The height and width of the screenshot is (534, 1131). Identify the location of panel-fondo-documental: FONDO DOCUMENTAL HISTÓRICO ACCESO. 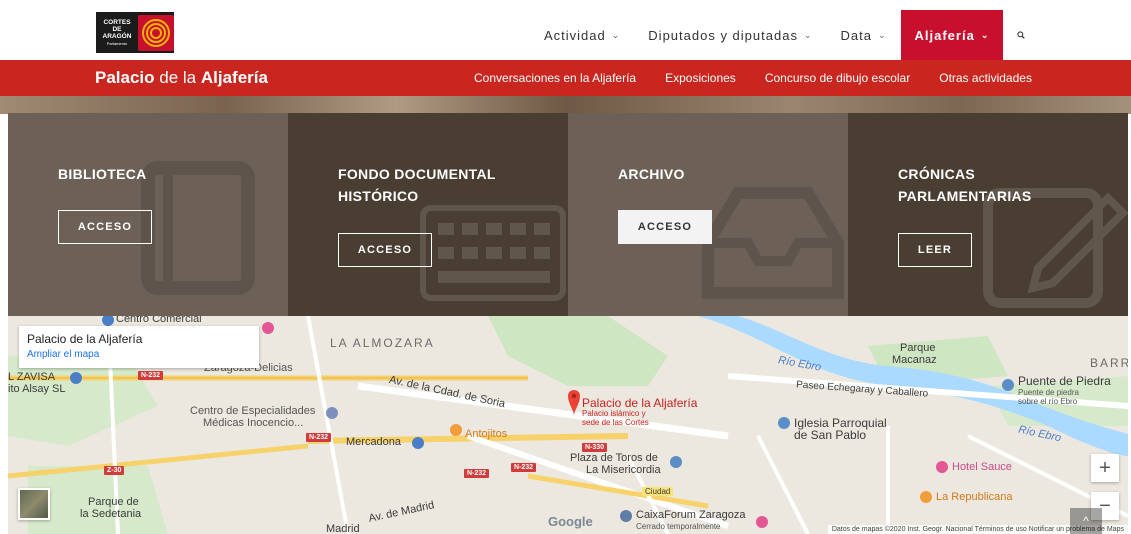
(428, 214).